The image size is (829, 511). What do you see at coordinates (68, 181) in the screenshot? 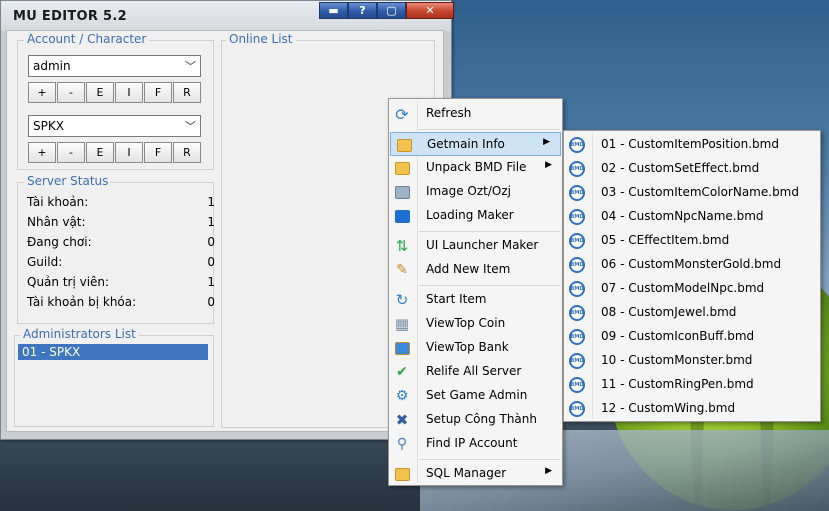
I see `server-status-legend: Server Status` at bounding box center [68, 181].